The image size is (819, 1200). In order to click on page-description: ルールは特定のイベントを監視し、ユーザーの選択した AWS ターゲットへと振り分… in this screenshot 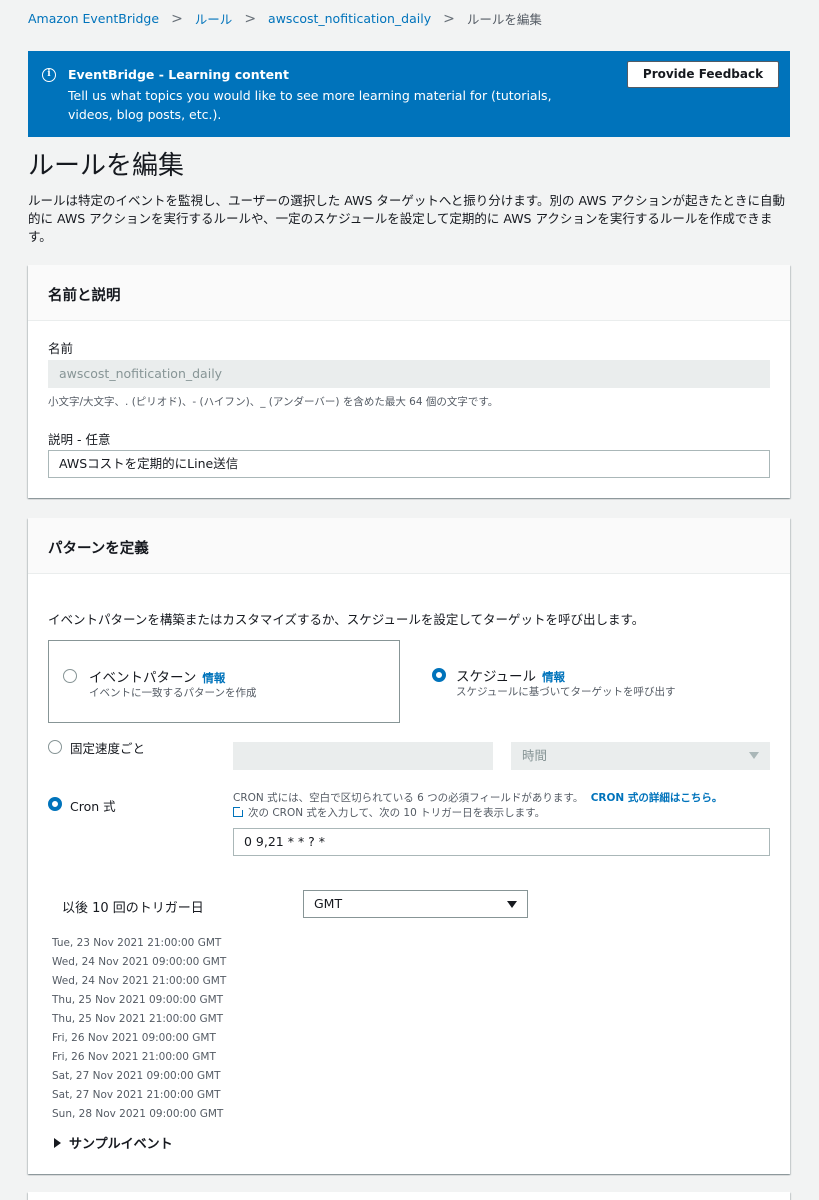, I will do `click(406, 218)`.